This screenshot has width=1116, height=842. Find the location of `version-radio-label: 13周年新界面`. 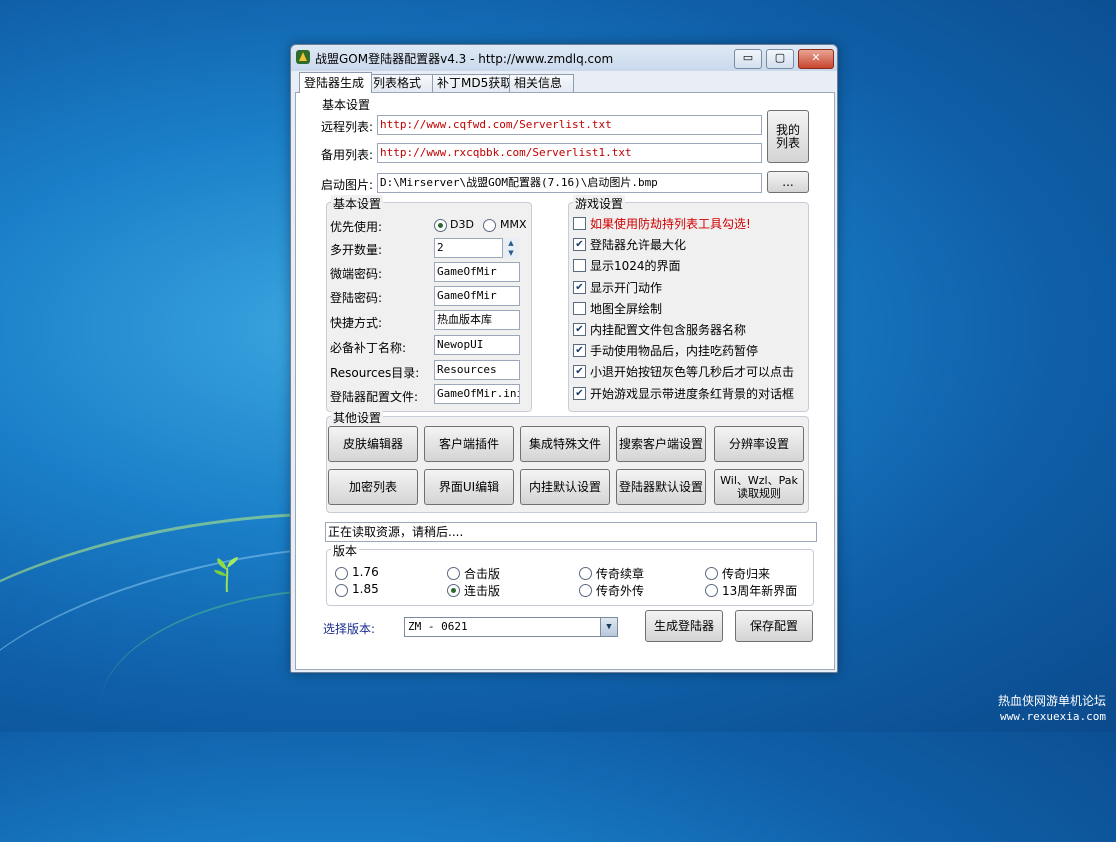

version-radio-label: 13周年新界面 is located at coordinates (760, 591).